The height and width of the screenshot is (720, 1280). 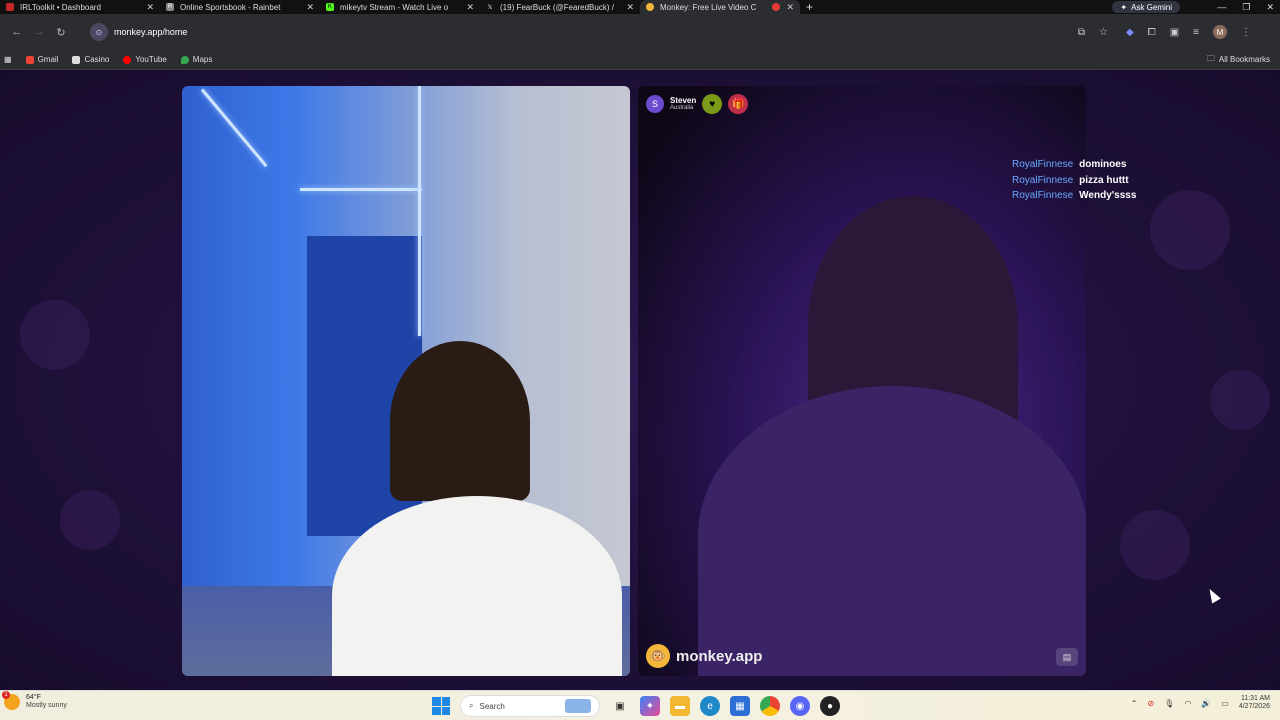 I want to click on tab-title: Monkey: Free Live Video C, so click(x=708, y=7).